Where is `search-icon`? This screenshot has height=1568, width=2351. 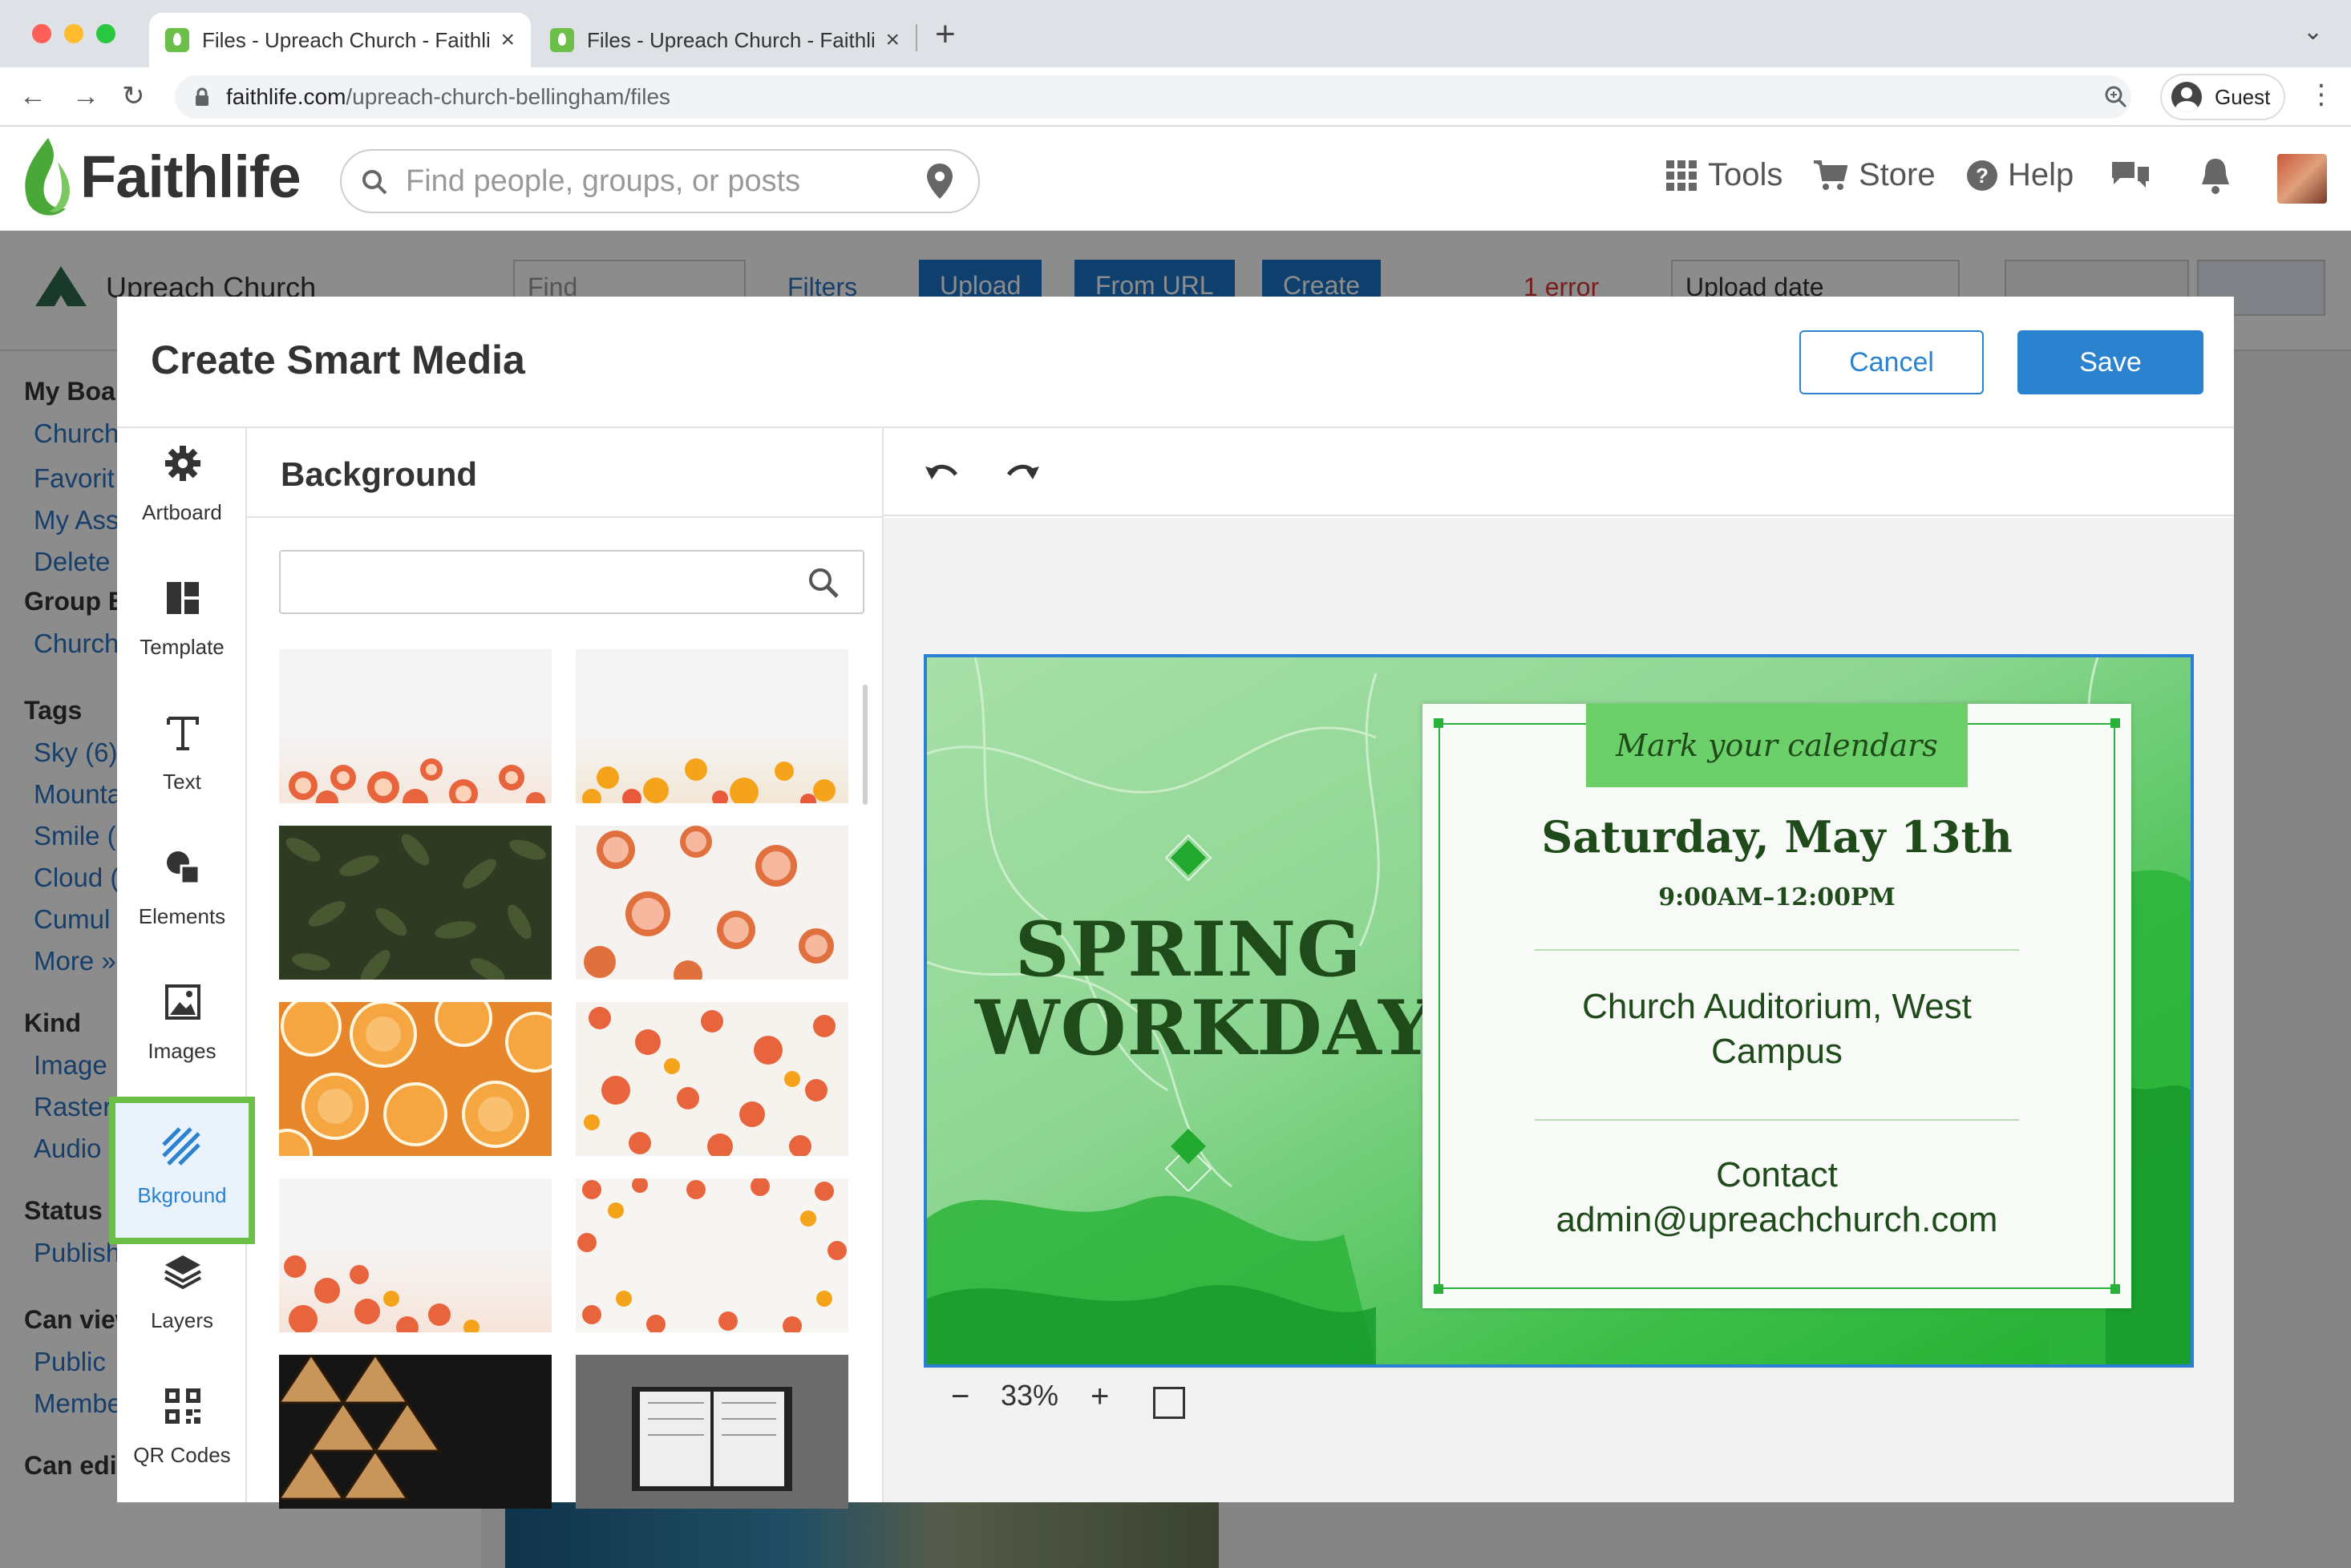
search-icon is located at coordinates (823, 583).